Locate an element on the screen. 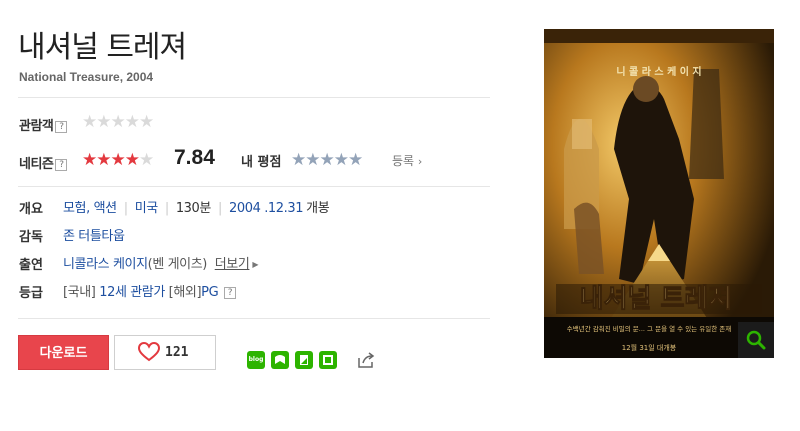  like-count: 121 is located at coordinates (177, 352).